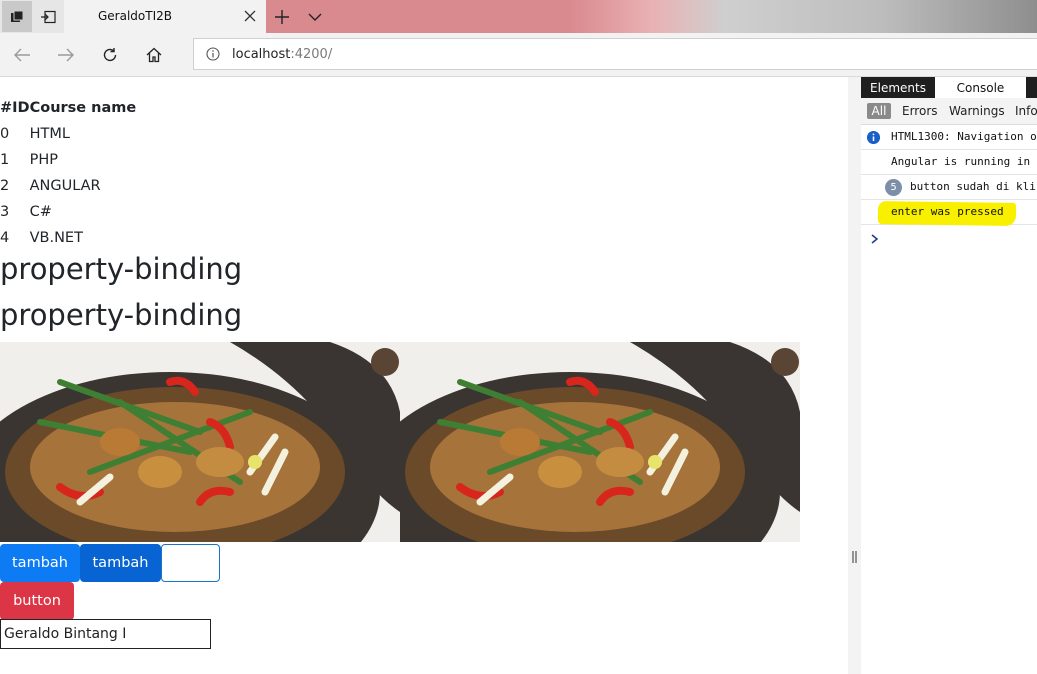  I want to click on tab-actions, so click(32, 16).